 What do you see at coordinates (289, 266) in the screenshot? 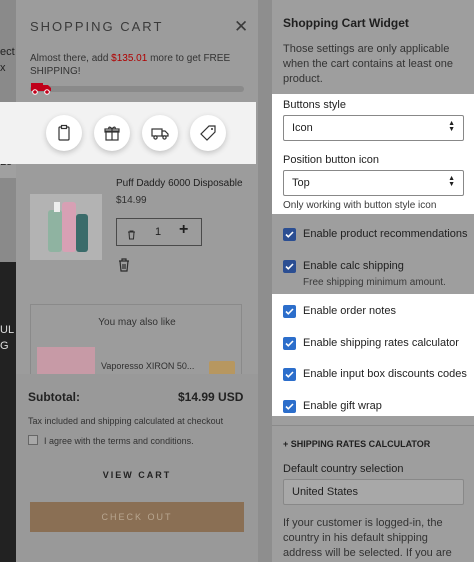
I see `checkbox-calc-shipping` at bounding box center [289, 266].